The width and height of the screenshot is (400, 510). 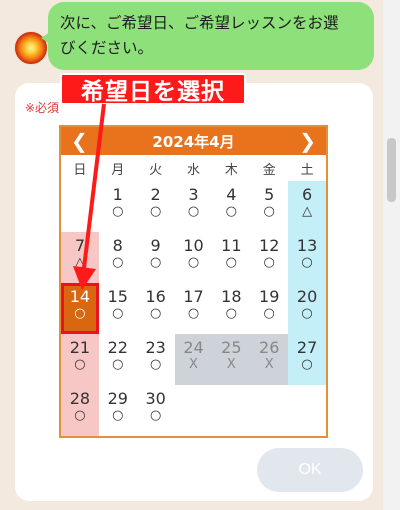 What do you see at coordinates (193, 347) in the screenshot?
I see `day-number: 24` at bounding box center [193, 347].